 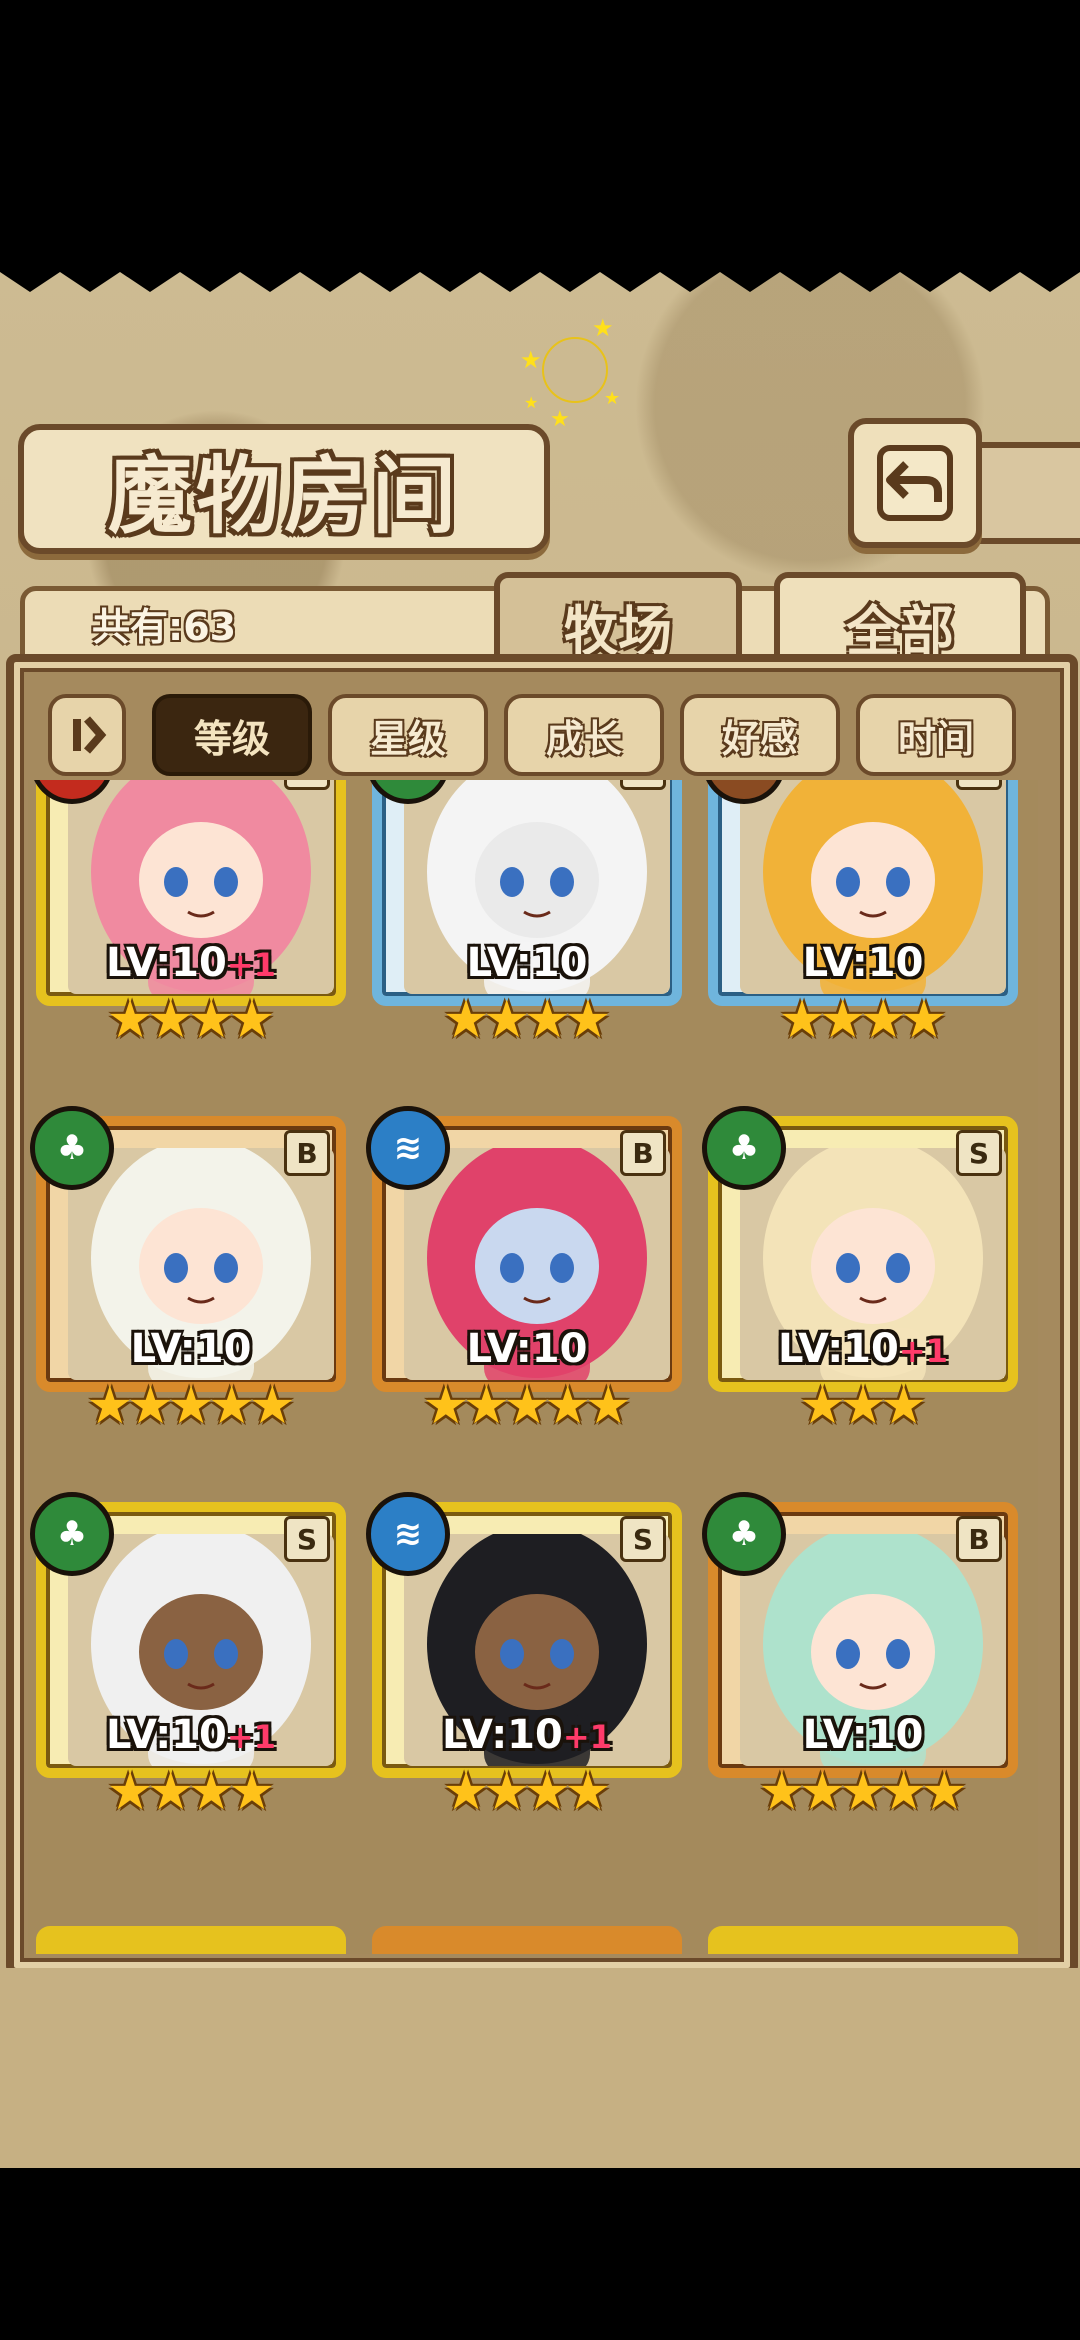 I want to click on monster-card: S ♣ LV:10+1 ★ ★ ★ ★, so click(x=188, y=1658).